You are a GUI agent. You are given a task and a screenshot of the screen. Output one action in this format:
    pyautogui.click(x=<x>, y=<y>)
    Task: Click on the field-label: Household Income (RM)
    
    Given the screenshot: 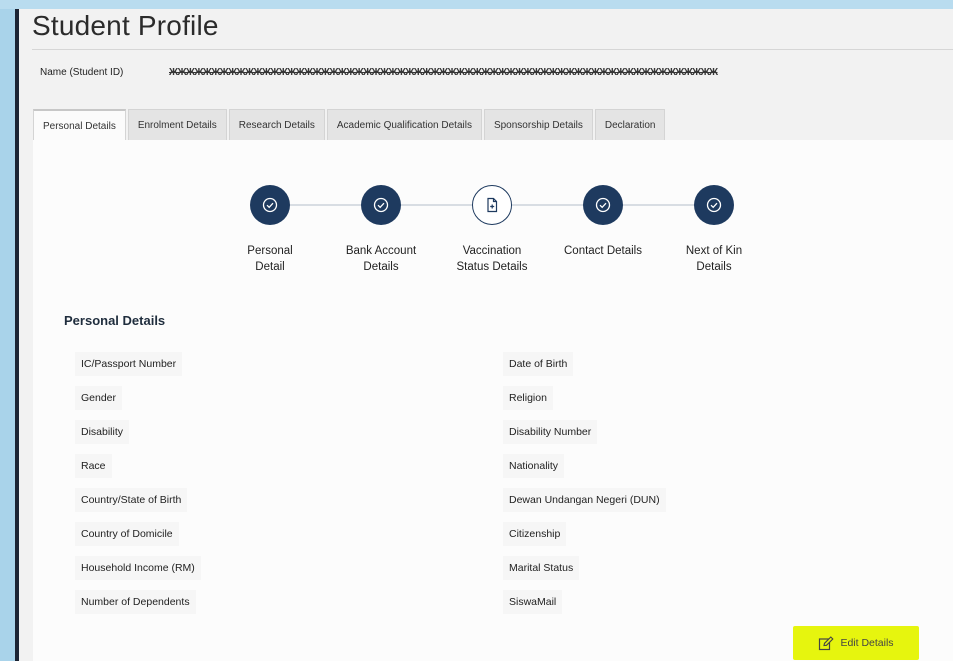 What is the action you would take?
    pyautogui.click(x=138, y=568)
    